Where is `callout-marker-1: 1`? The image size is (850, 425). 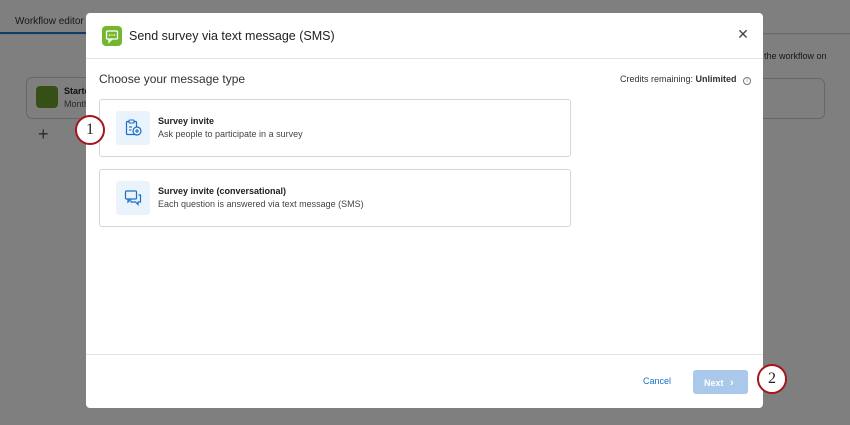 callout-marker-1: 1 is located at coordinates (90, 130).